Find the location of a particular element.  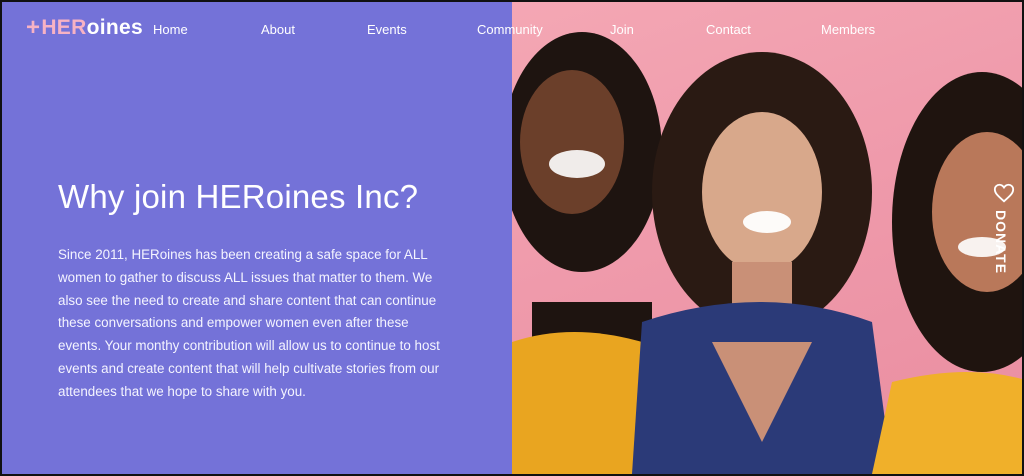

nav-item-members: Members is located at coordinates (848, 29).